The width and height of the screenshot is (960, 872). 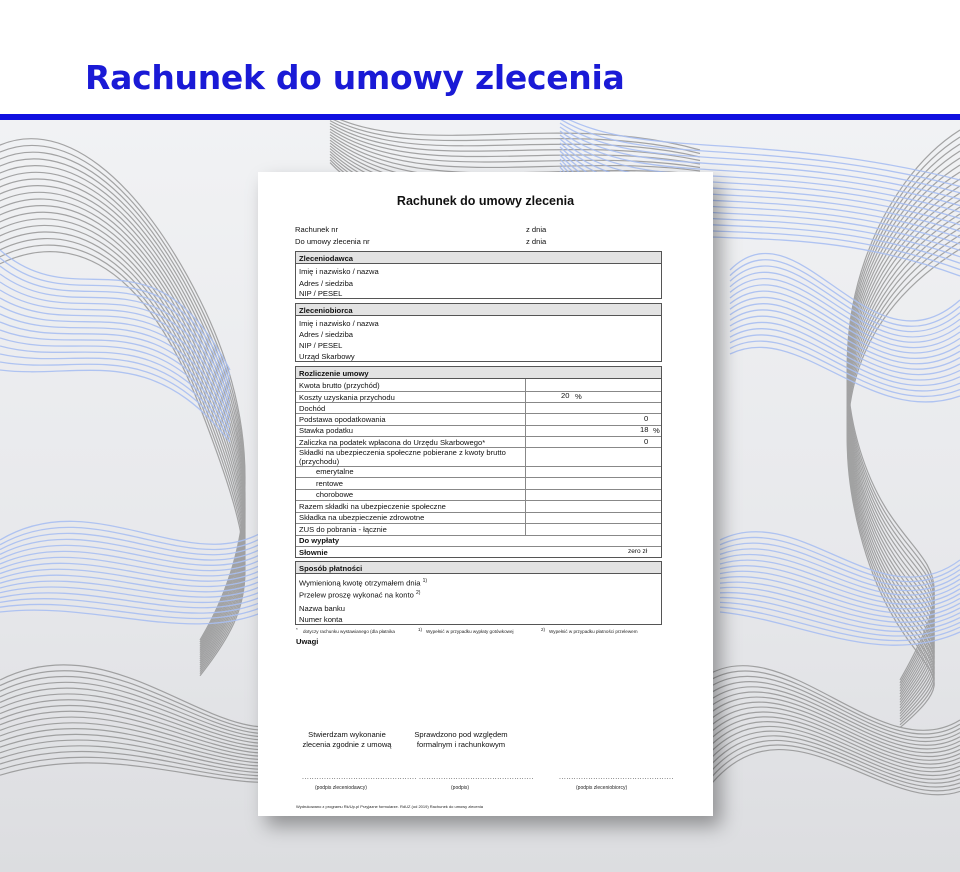 What do you see at coordinates (342, 419) in the screenshot?
I see `tax-base-label: Podstawa opodatkowania` at bounding box center [342, 419].